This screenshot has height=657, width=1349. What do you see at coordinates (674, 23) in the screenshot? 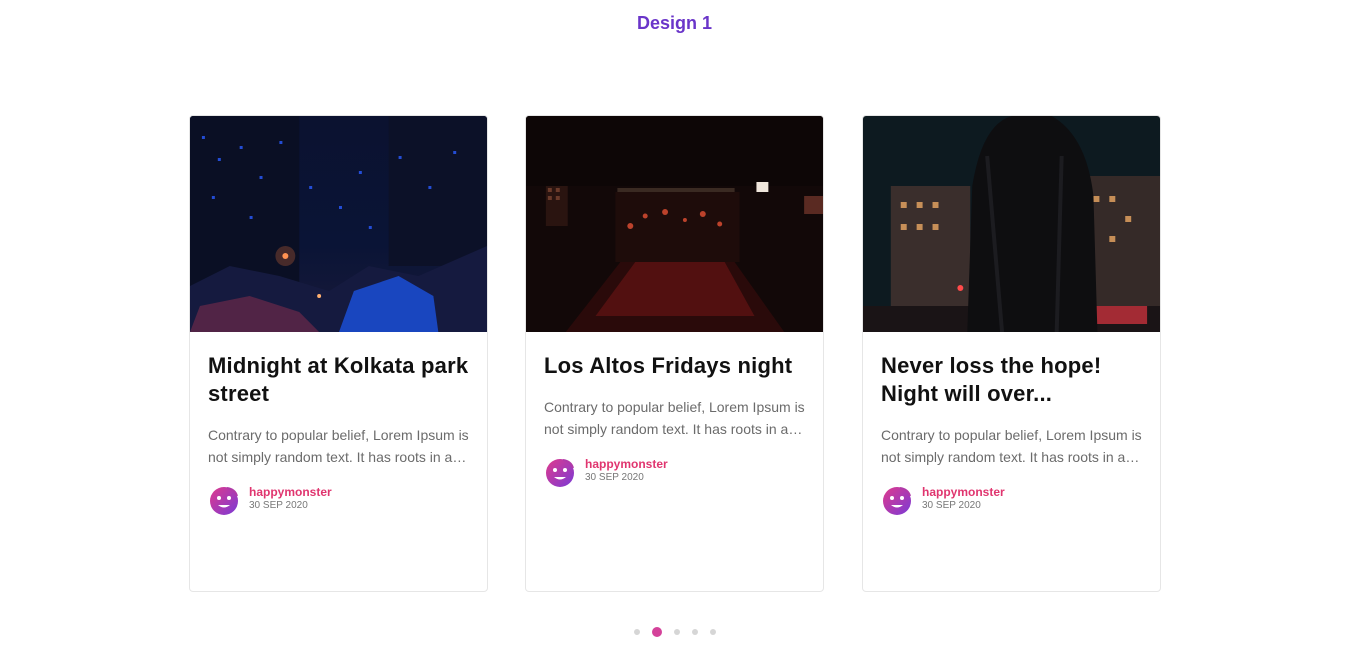
I see `page-title: Design 1` at bounding box center [674, 23].